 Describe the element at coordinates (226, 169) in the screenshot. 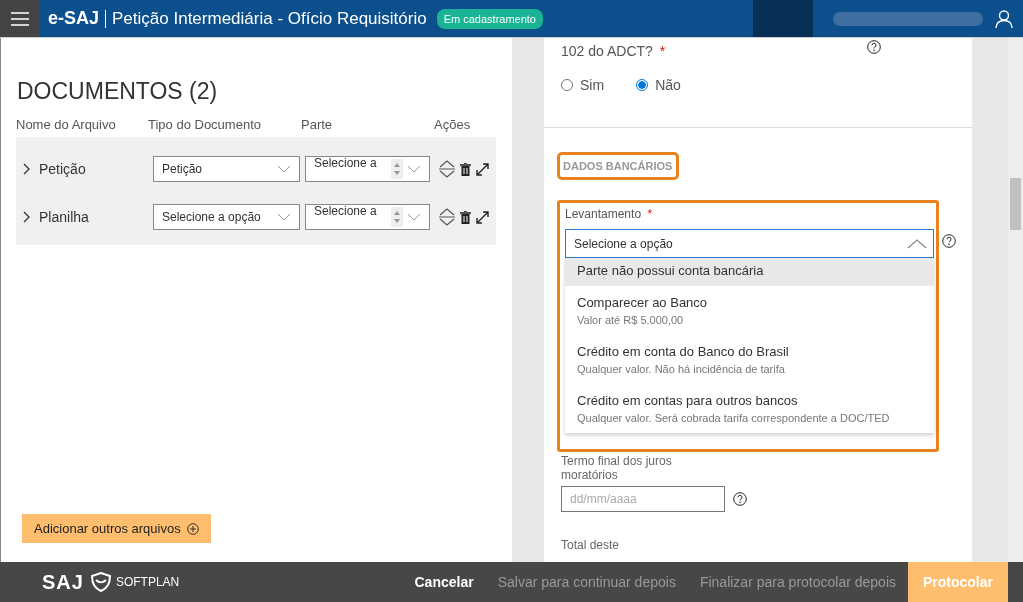

I see `document-type-select: Petição` at that location.